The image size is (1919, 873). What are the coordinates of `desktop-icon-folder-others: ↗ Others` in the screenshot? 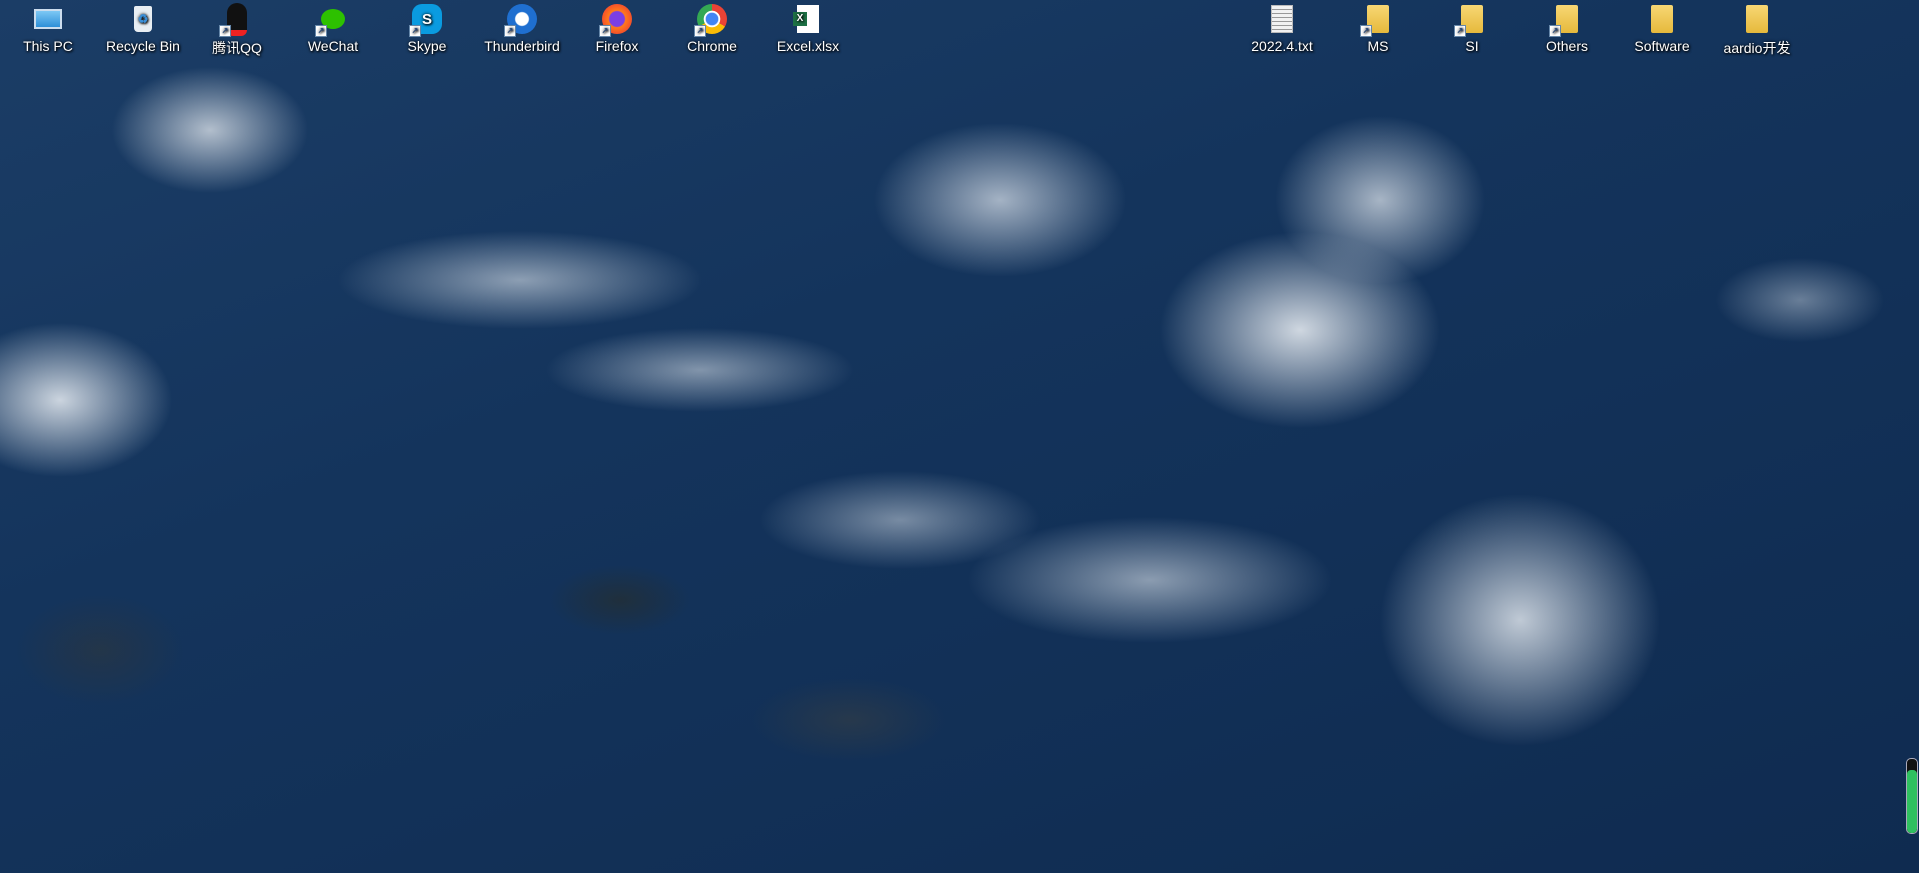 It's located at (1567, 29).